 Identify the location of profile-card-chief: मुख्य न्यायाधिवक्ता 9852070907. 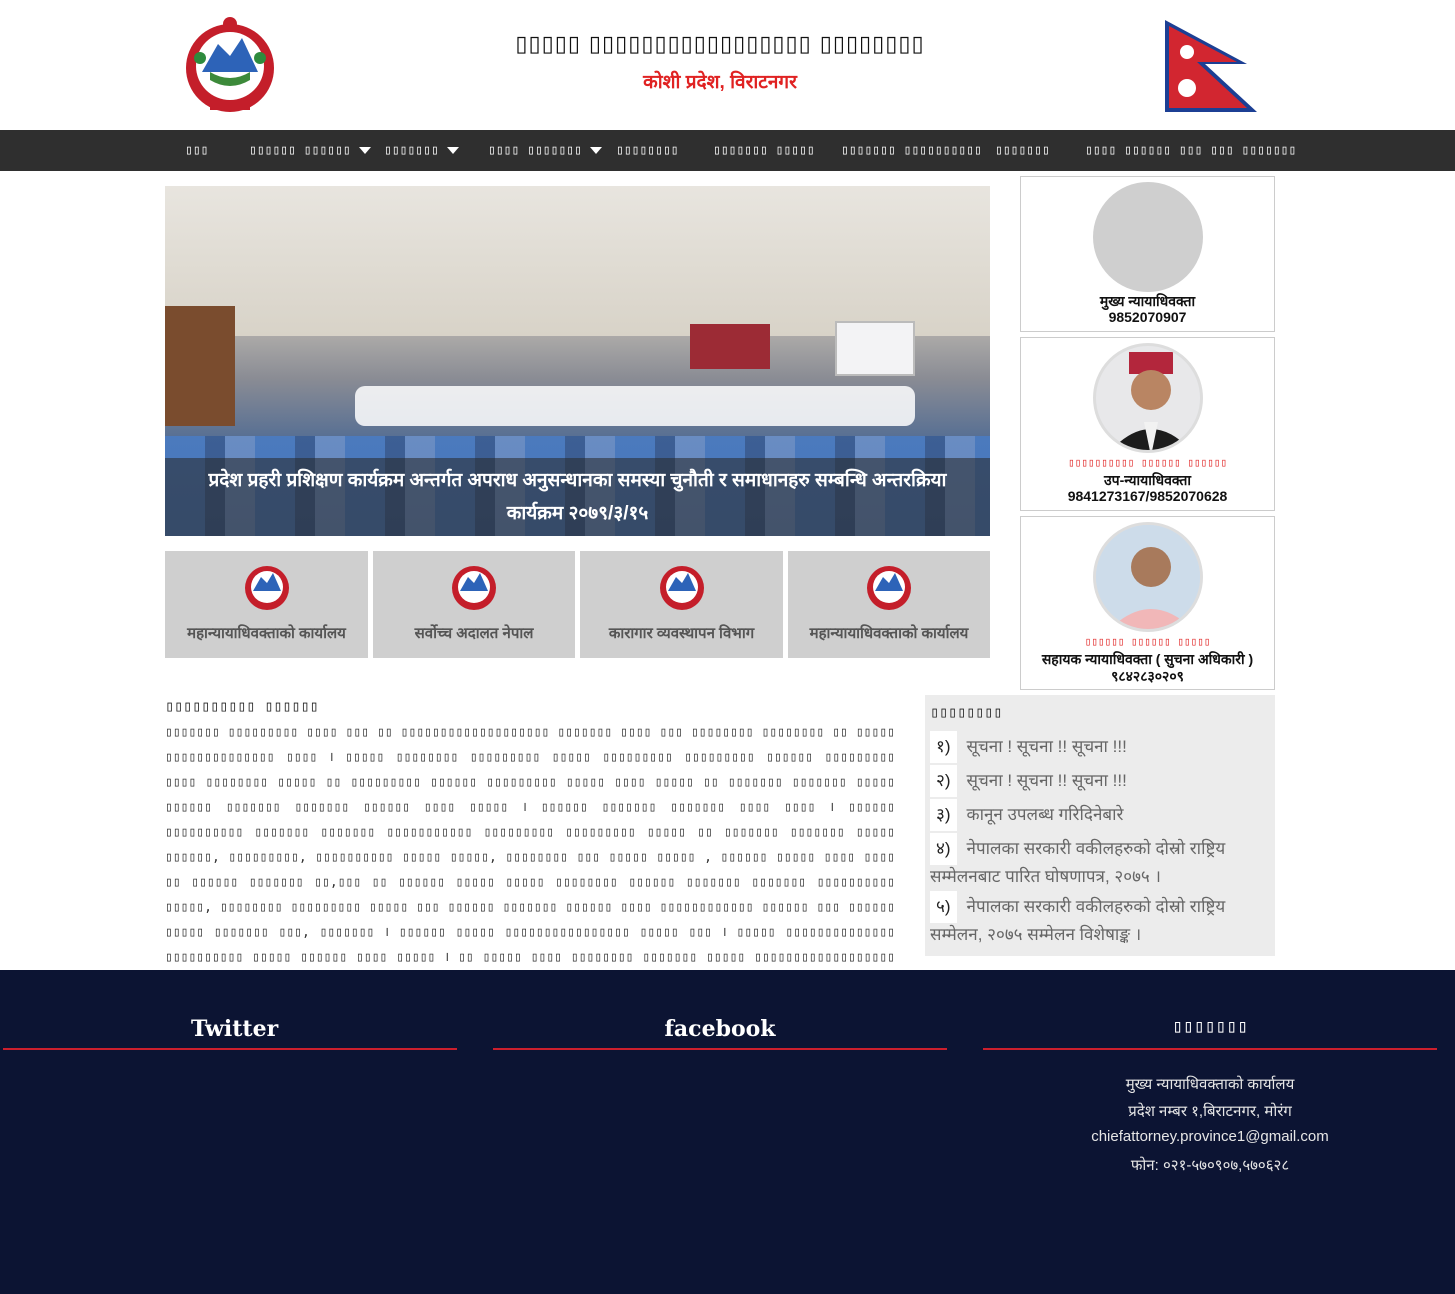
(1147, 254).